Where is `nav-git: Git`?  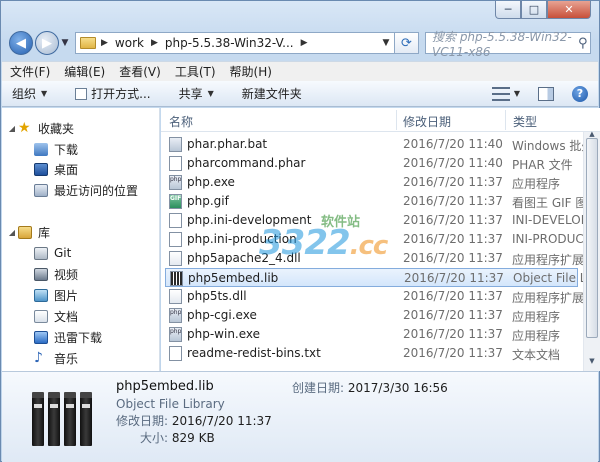 nav-git: Git is located at coordinates (52, 253).